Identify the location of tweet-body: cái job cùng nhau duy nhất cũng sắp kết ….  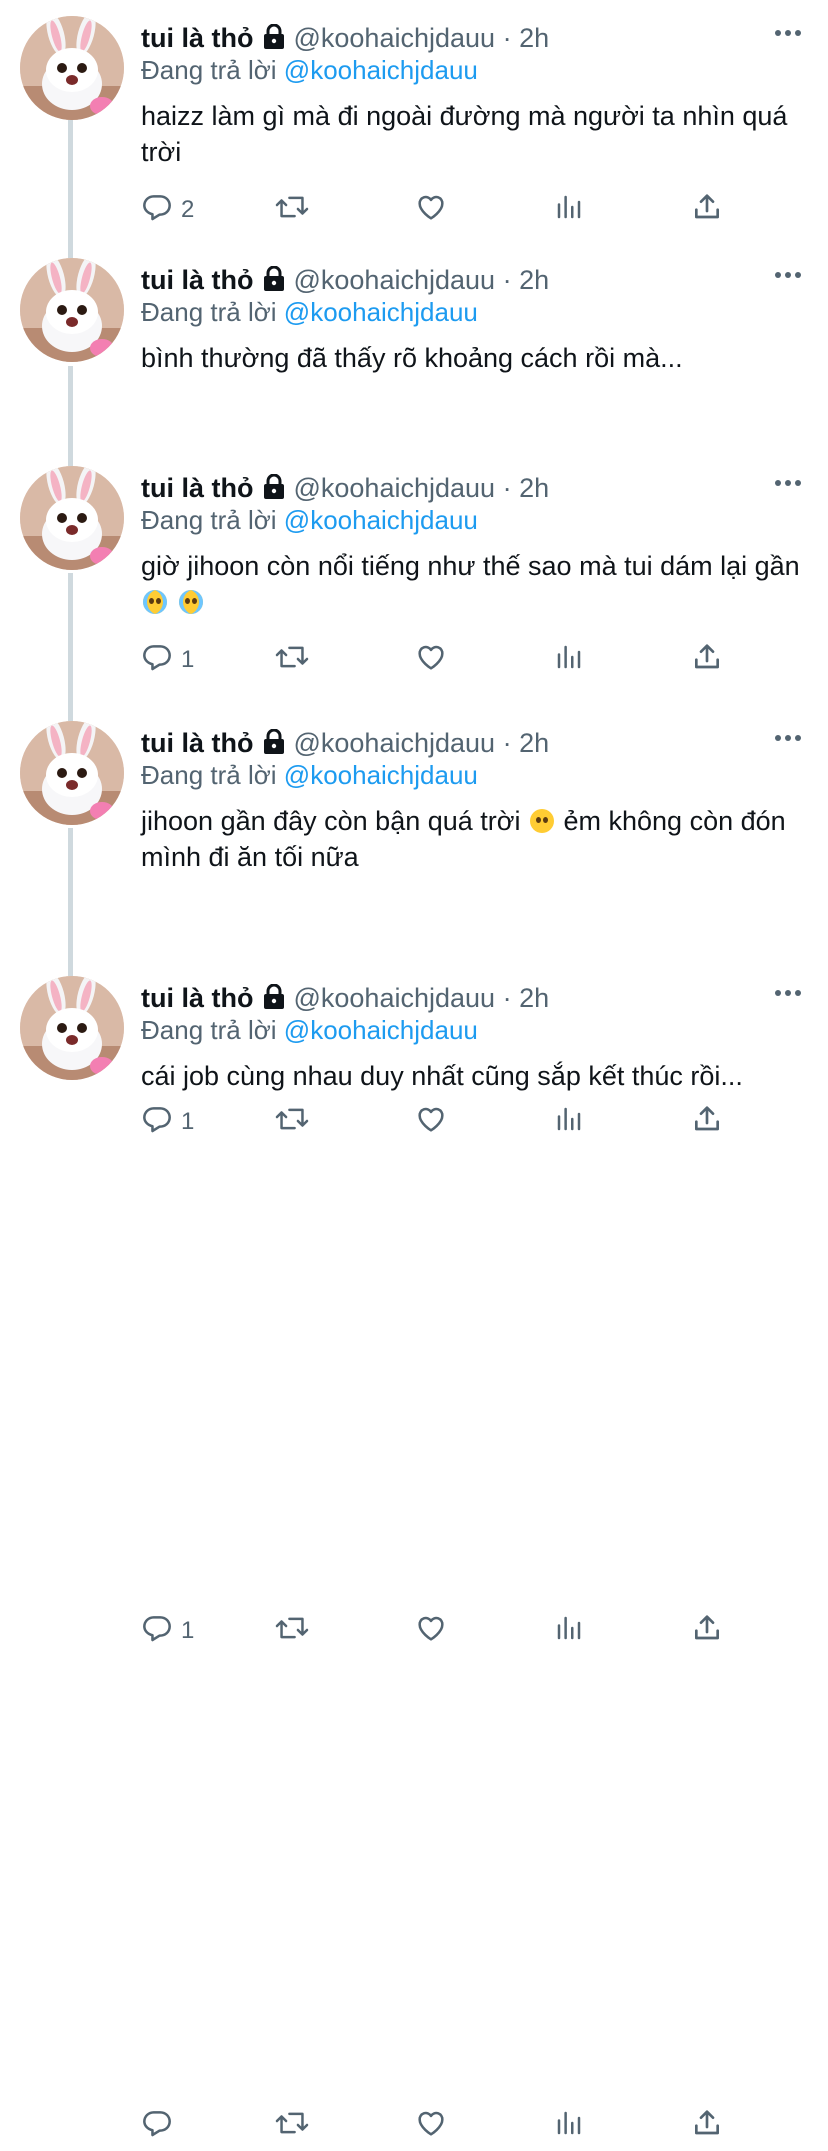
(471, 1076).